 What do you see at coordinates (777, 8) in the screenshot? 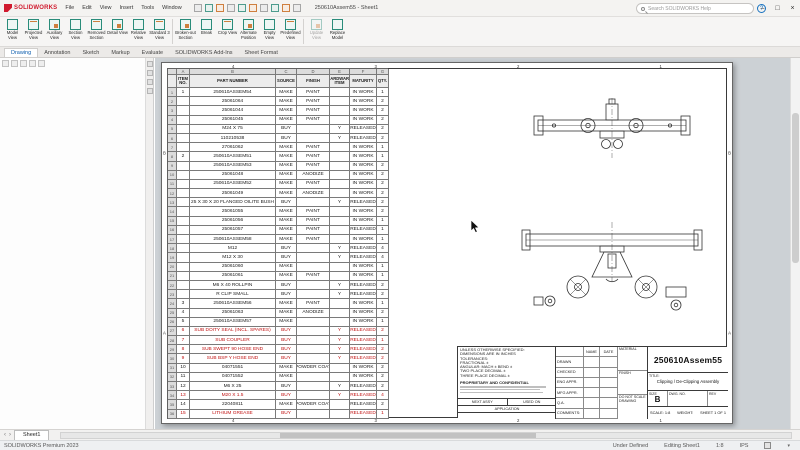
I see `maximize-button: □` at bounding box center [777, 8].